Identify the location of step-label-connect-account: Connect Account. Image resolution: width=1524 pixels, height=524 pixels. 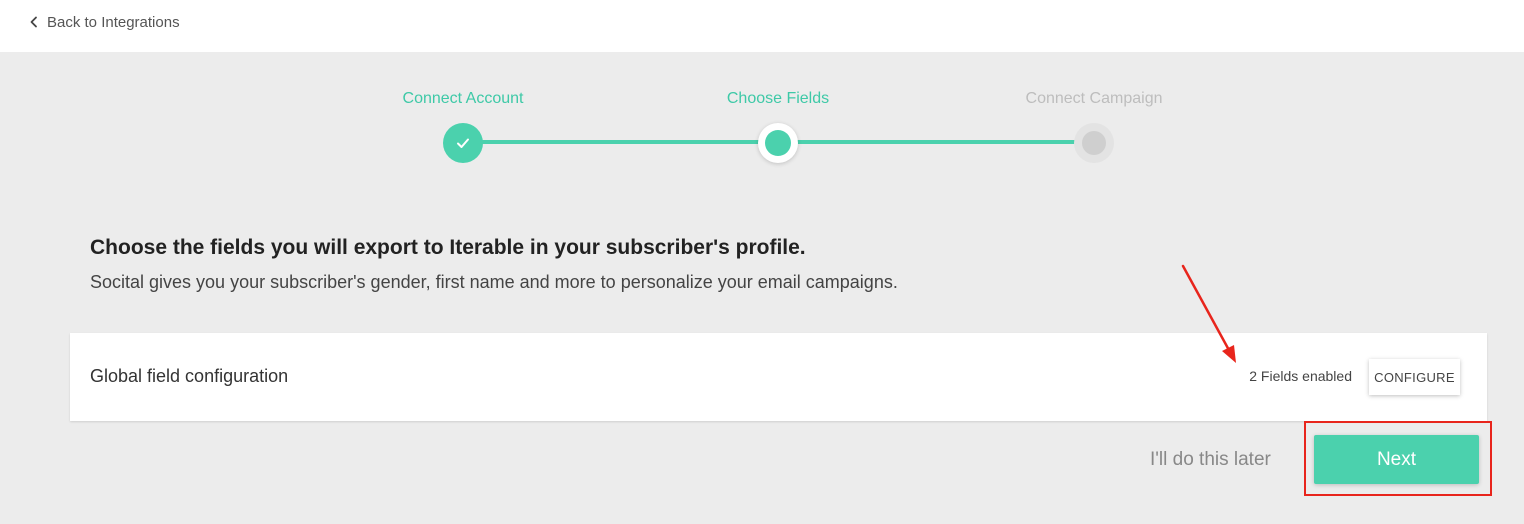
(463, 99).